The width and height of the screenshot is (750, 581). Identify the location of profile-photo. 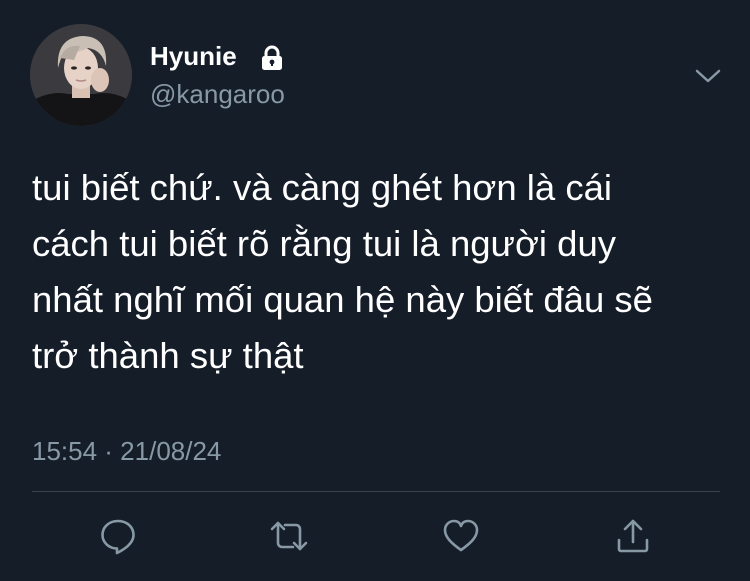
(81, 75).